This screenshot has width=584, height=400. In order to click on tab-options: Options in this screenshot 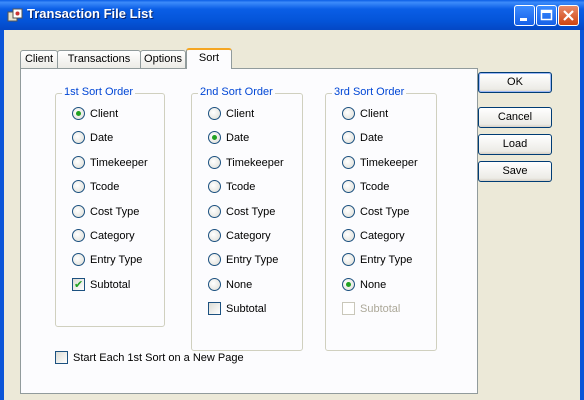, I will do `click(163, 59)`.